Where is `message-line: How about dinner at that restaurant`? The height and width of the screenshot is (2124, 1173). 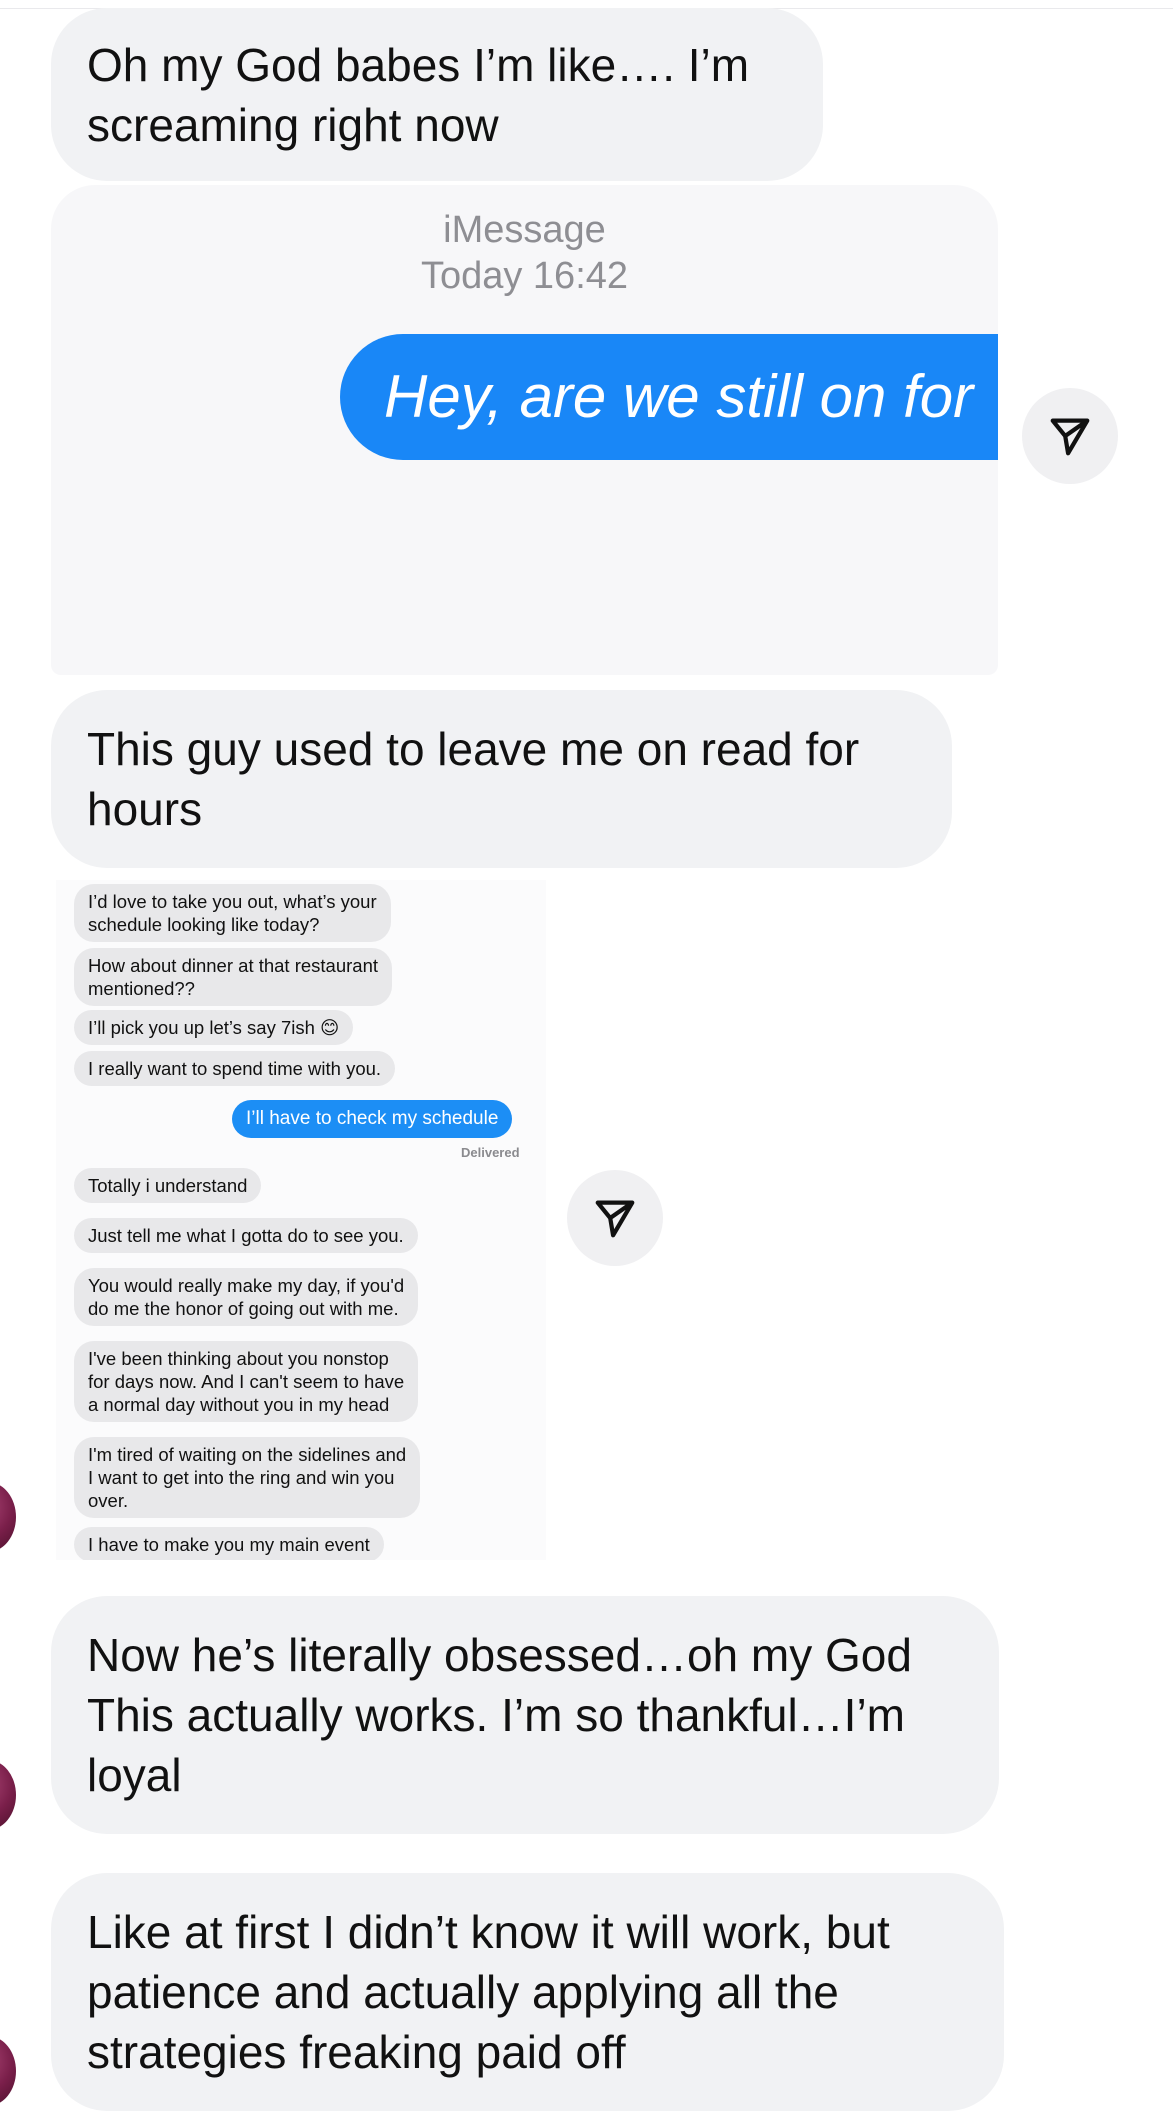
message-line: How about dinner at that restaurant is located at coordinates (233, 965).